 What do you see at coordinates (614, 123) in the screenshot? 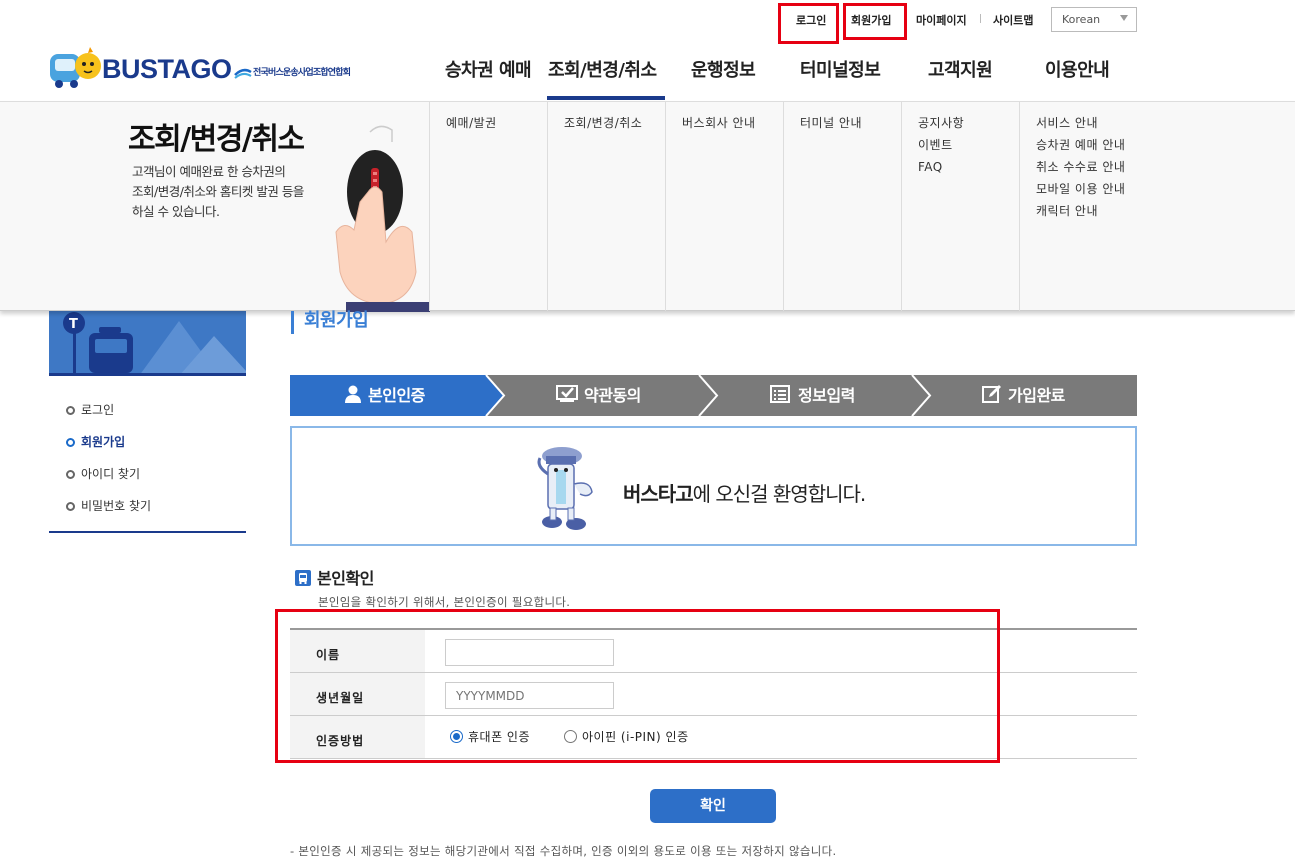
I see `mega-item-lookup: 조회/변경/취소` at bounding box center [614, 123].